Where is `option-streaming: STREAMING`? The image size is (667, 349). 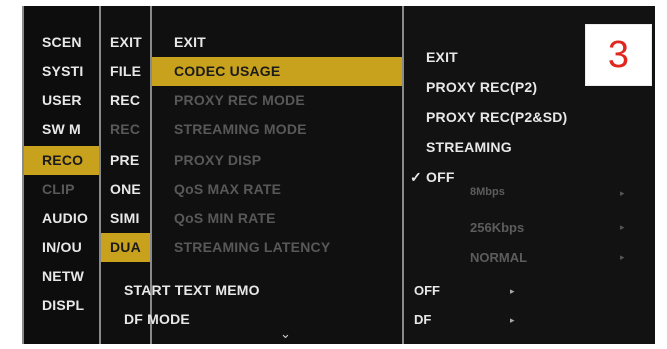 option-streaming: STREAMING is located at coordinates (529, 147).